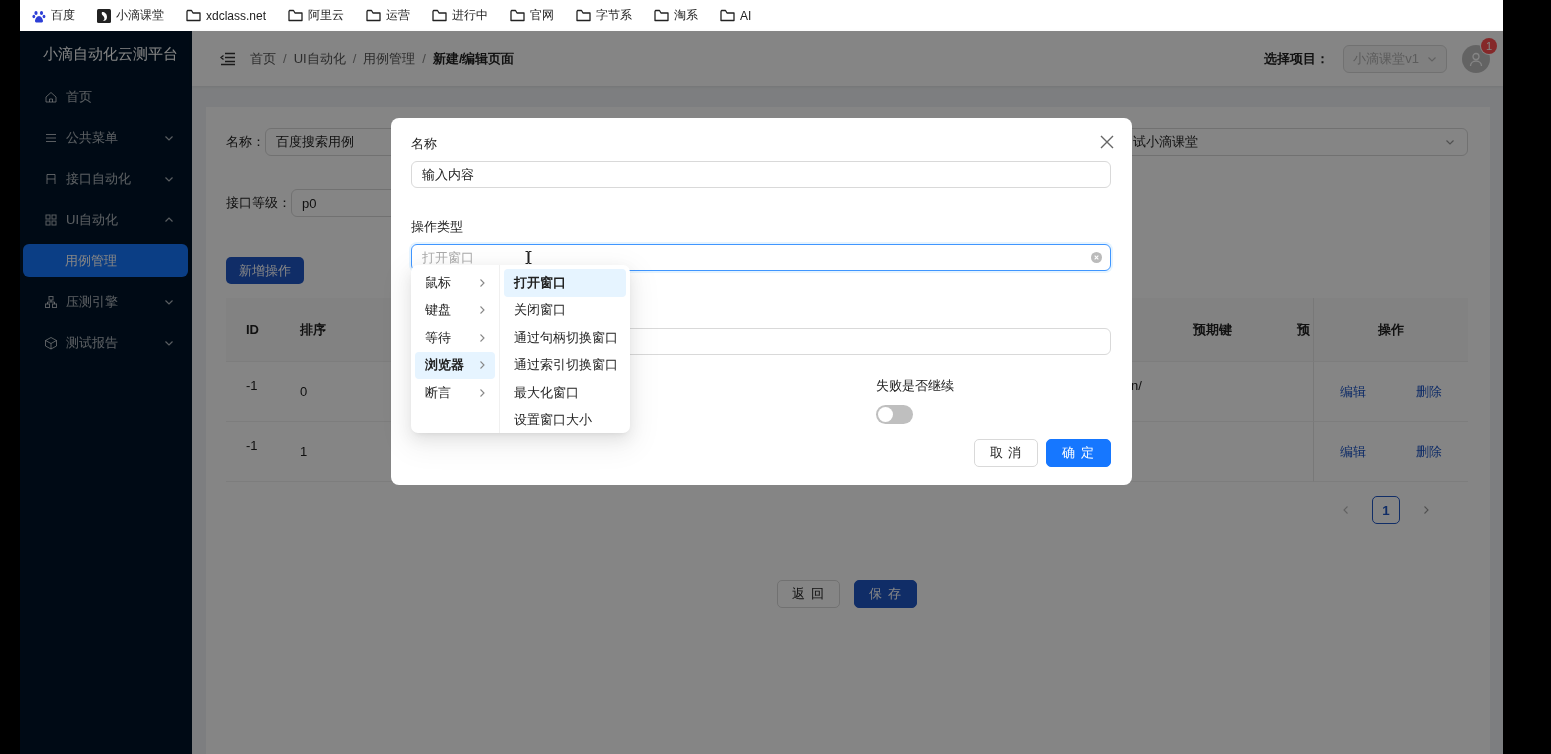  I want to click on field-label: 名称：, so click(245, 142).